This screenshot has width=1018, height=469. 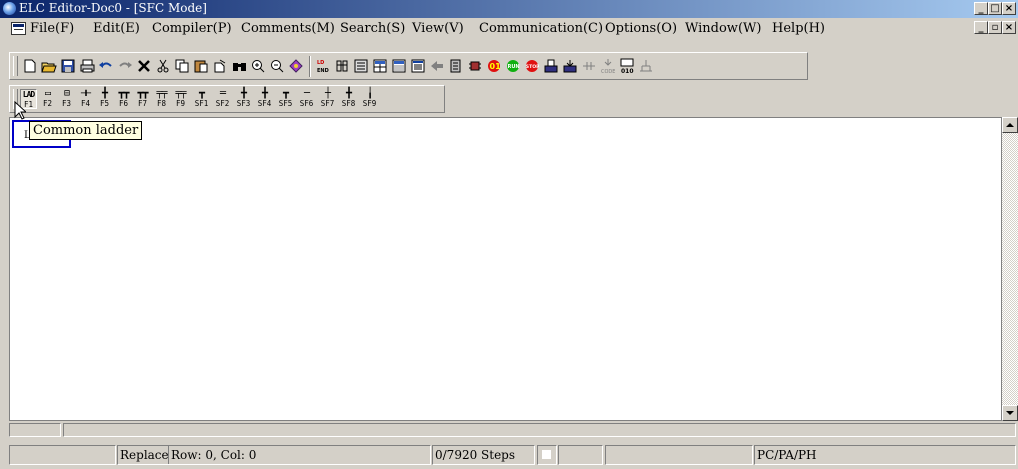 I want to click on monitor-table-icon, so click(x=399, y=66).